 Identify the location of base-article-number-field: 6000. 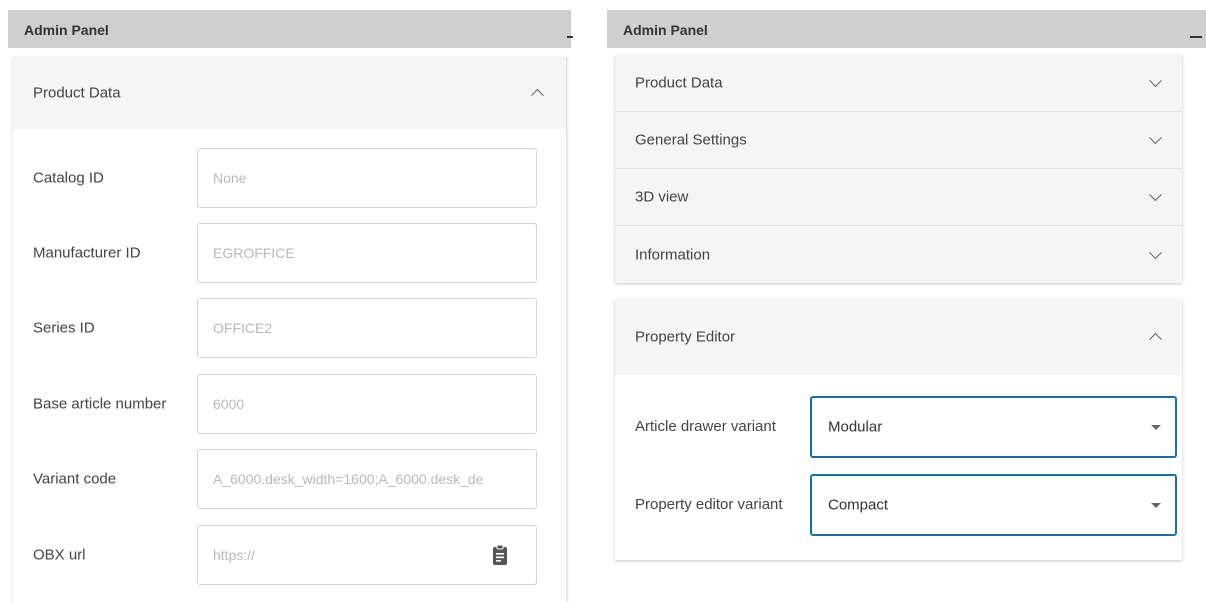
(367, 404).